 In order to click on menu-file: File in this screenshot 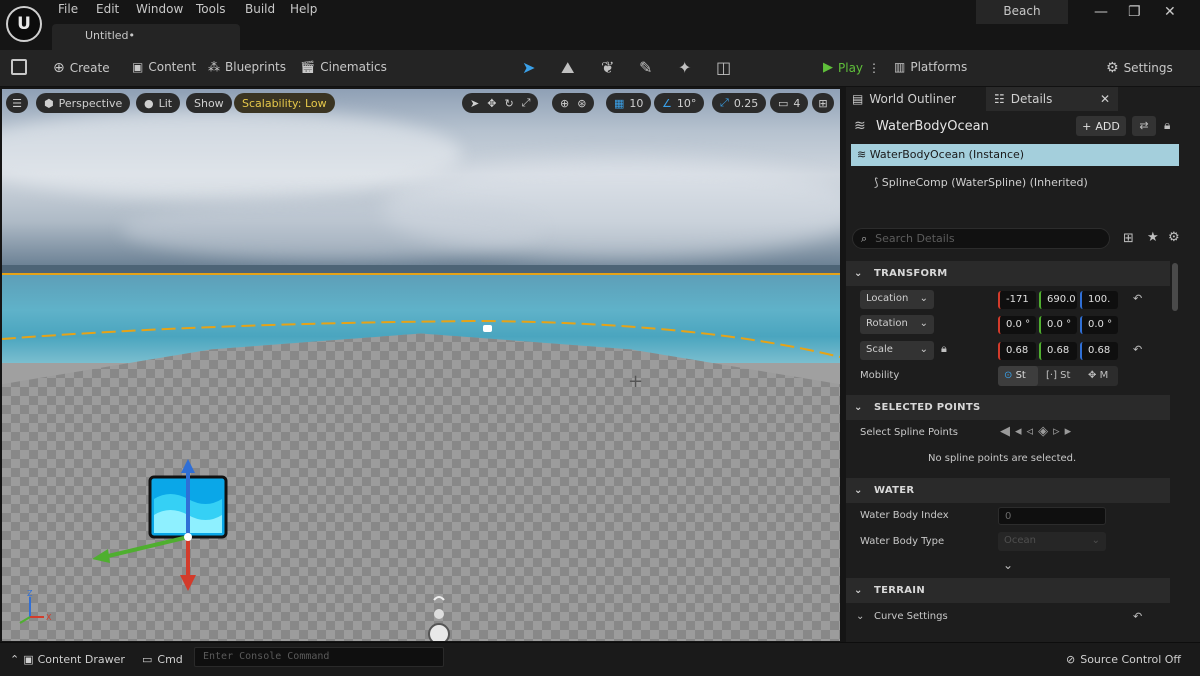, I will do `click(68, 9)`.